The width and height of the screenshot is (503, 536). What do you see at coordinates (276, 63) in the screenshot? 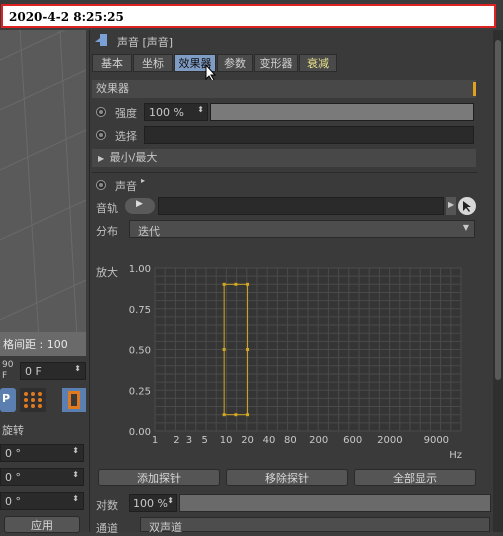
I see `tab-deformer: 变形器` at bounding box center [276, 63].